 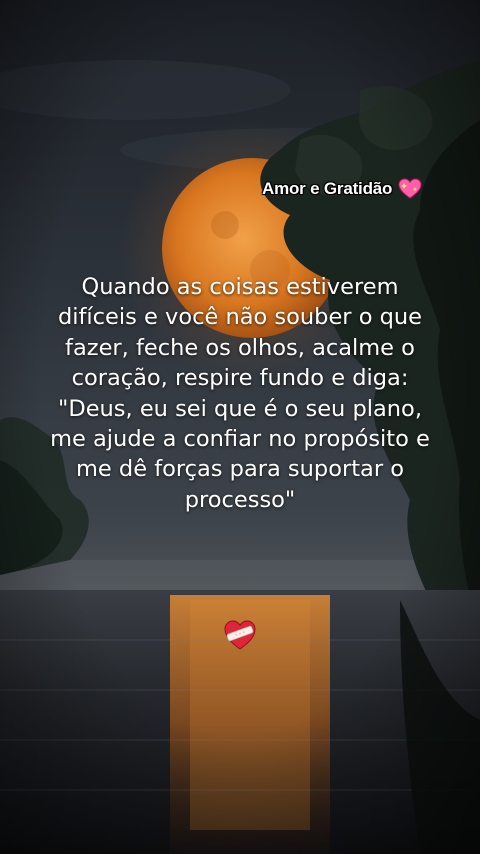 What do you see at coordinates (410, 189) in the screenshot?
I see `sparkling-heart-icon` at bounding box center [410, 189].